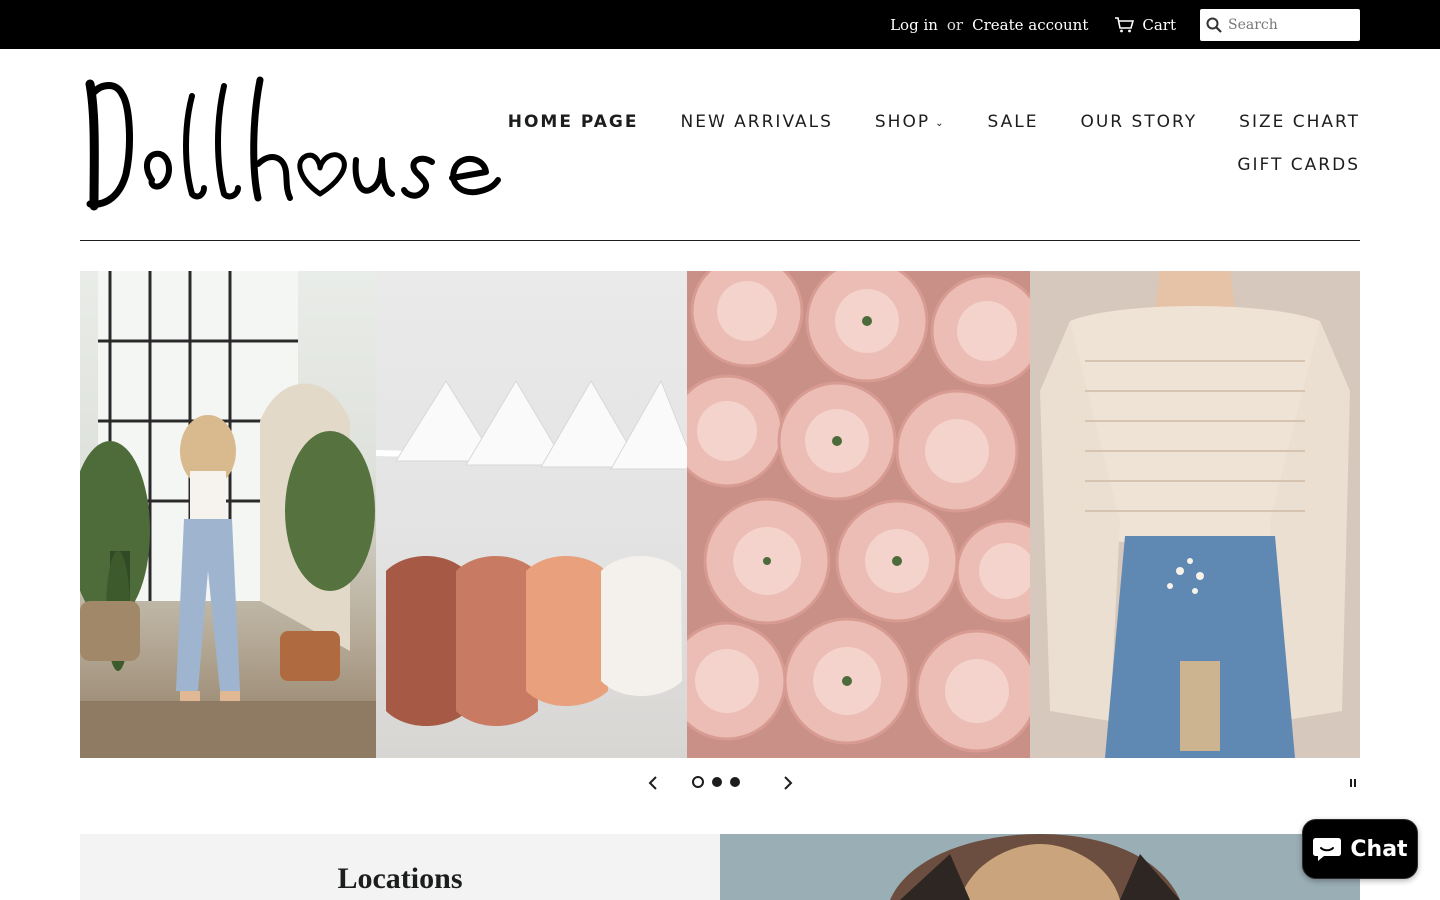 This screenshot has height=900, width=1440. I want to click on slide-dots, so click(720, 782).